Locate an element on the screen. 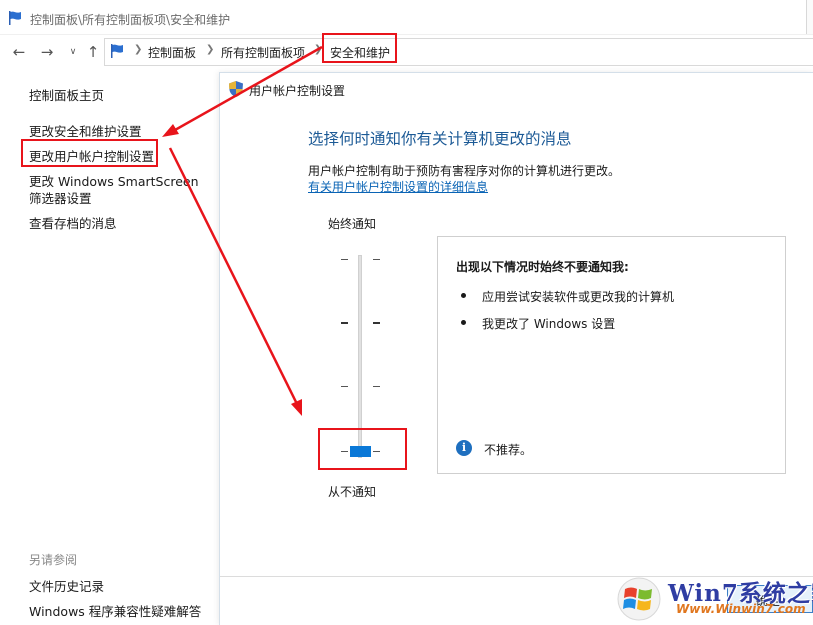 This screenshot has height=625, width=813. level-description-item: 我更改了 Windows 设置 is located at coordinates (549, 324).